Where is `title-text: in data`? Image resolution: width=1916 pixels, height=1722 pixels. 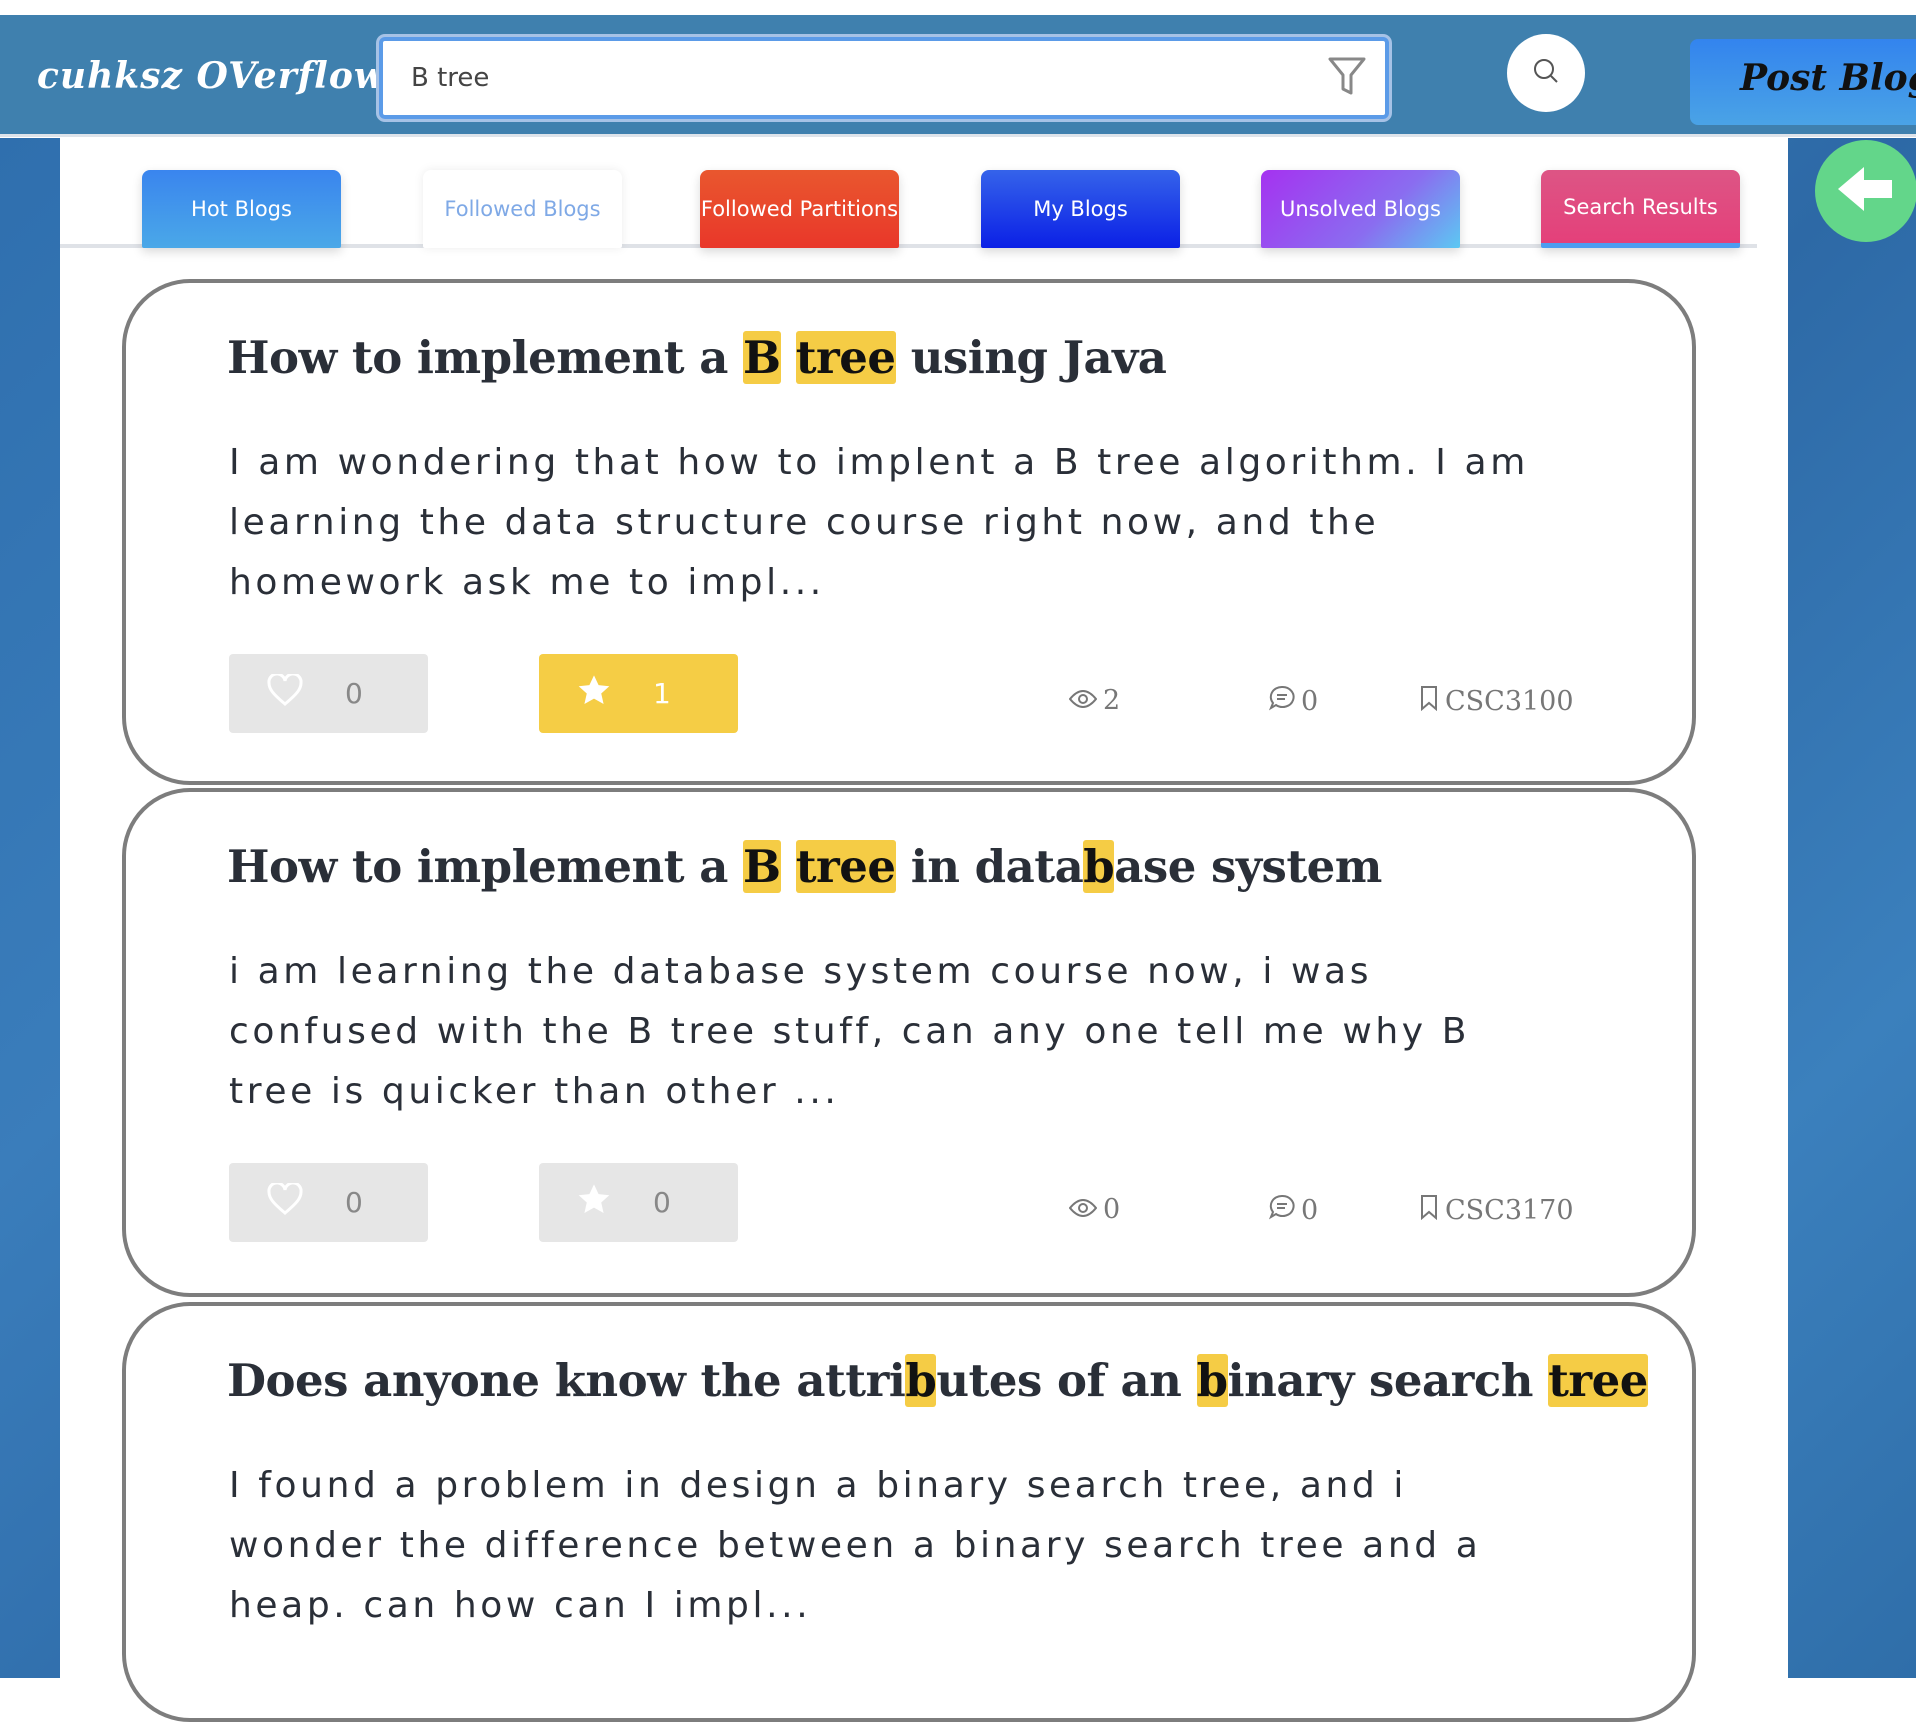 title-text: in data is located at coordinates (989, 866).